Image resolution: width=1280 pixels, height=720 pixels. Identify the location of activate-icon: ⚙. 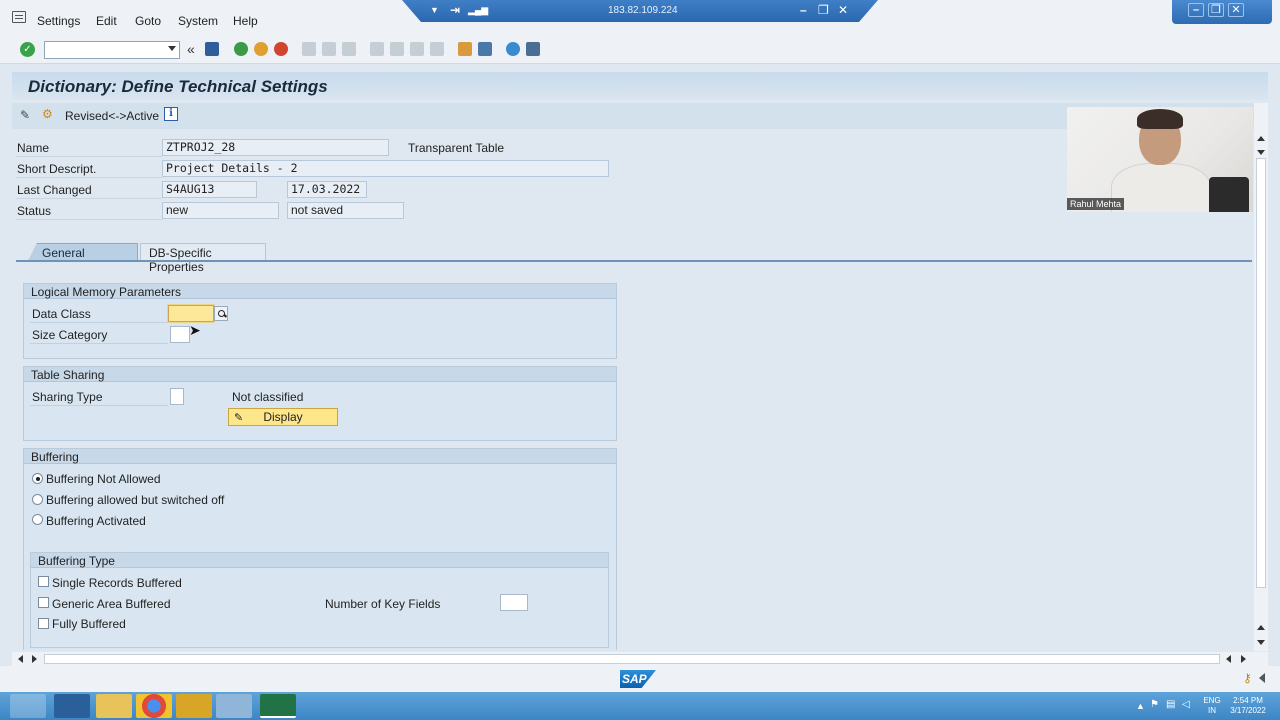
(49, 114).